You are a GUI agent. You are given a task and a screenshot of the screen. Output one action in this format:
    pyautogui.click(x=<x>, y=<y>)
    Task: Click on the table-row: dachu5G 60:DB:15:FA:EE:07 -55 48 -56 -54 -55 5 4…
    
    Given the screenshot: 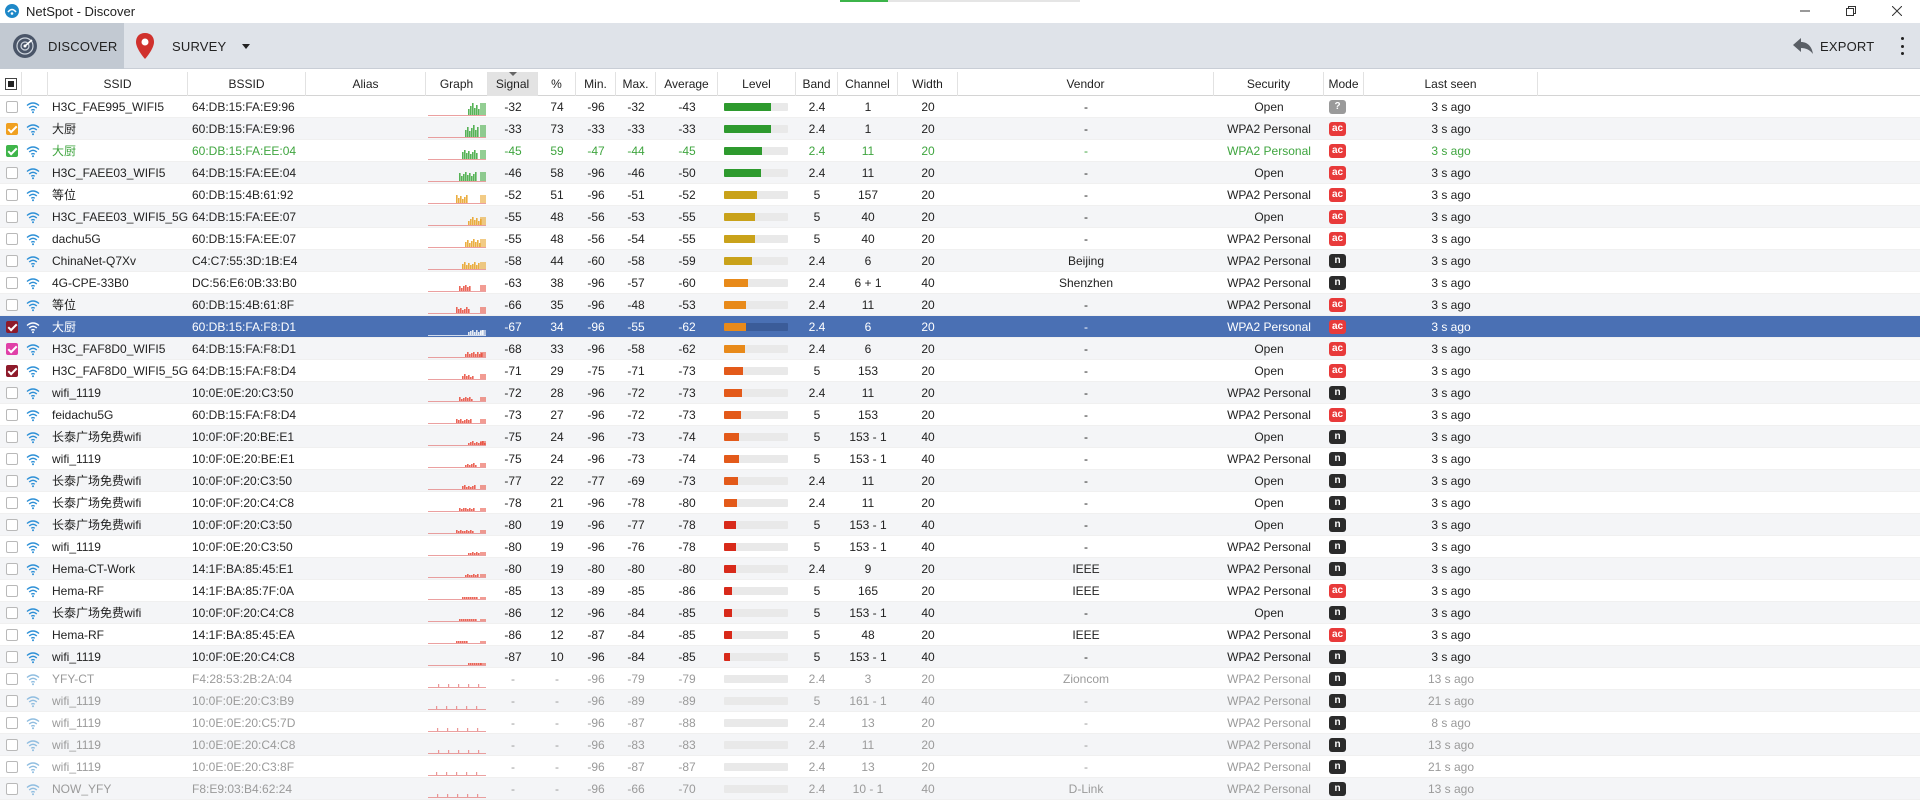 What is the action you would take?
    pyautogui.click(x=960, y=239)
    